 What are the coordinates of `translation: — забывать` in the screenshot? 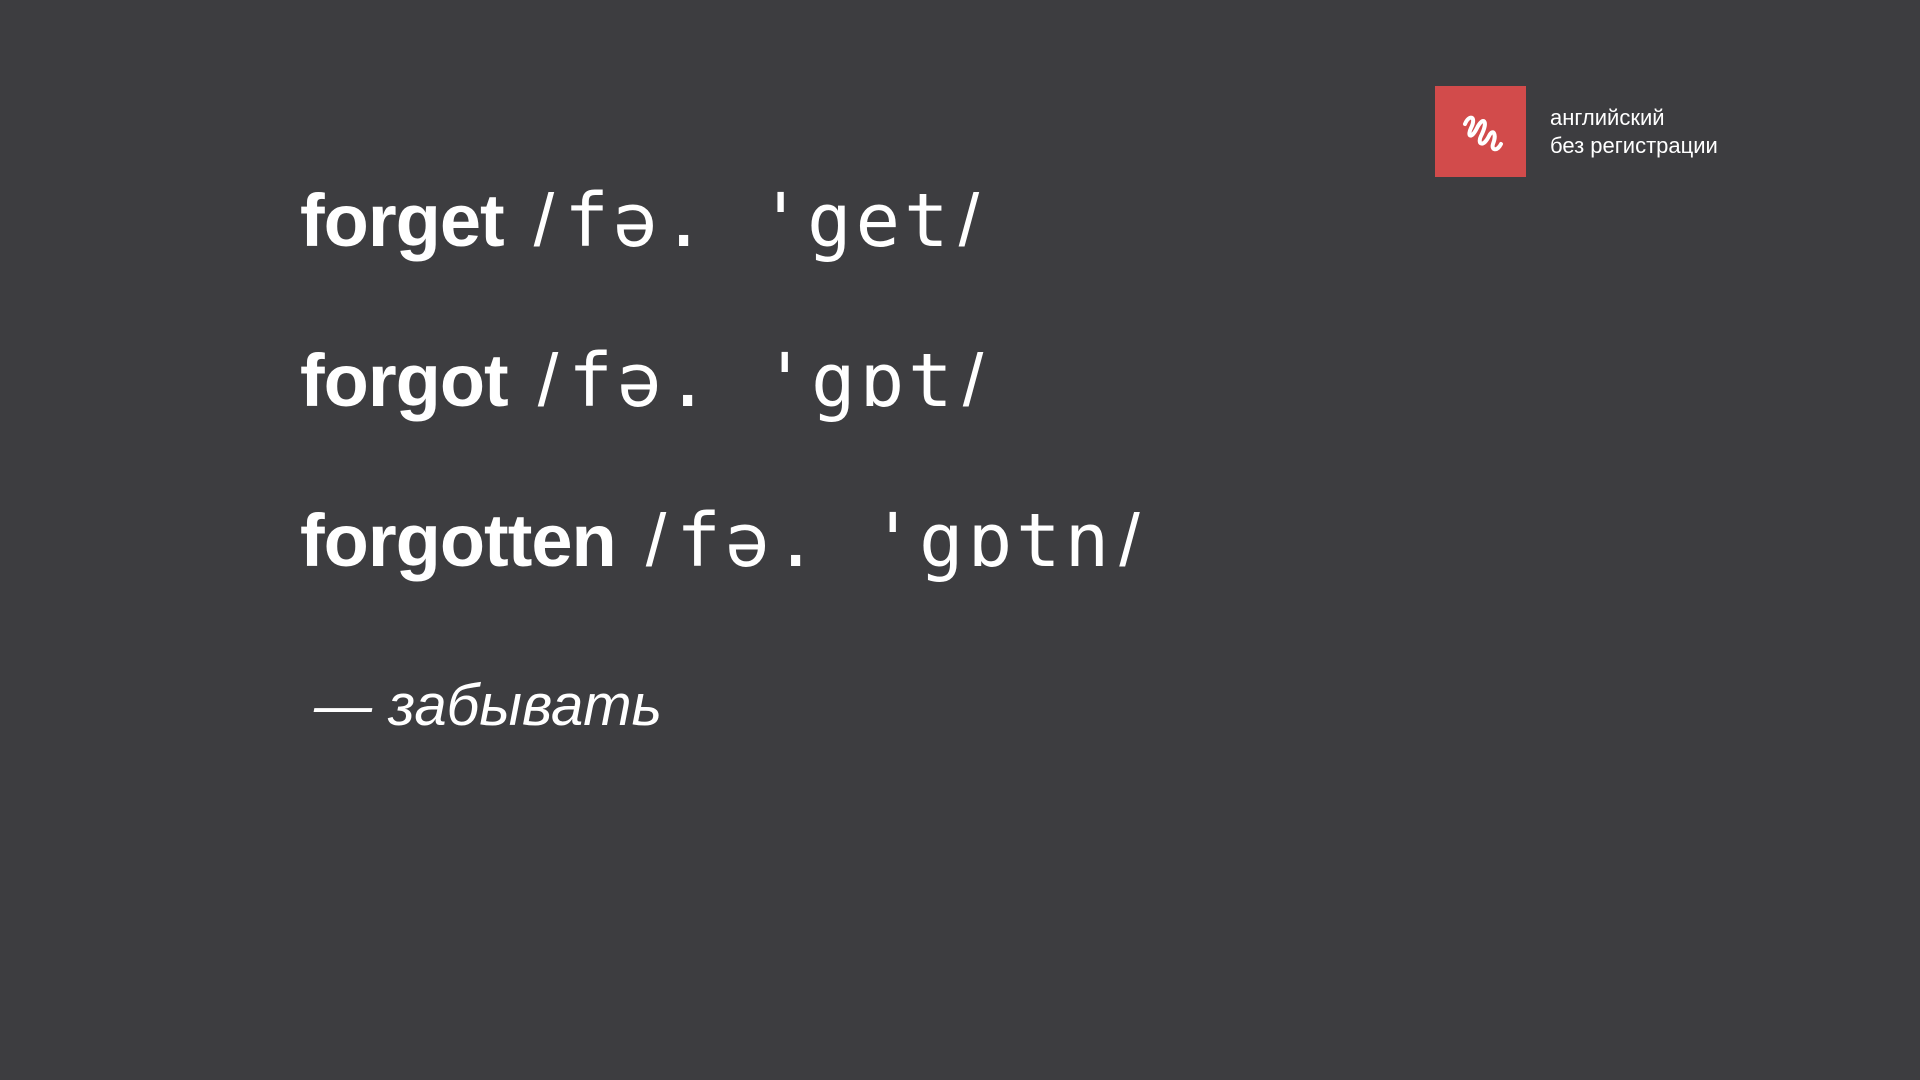 It's located at (488, 705).